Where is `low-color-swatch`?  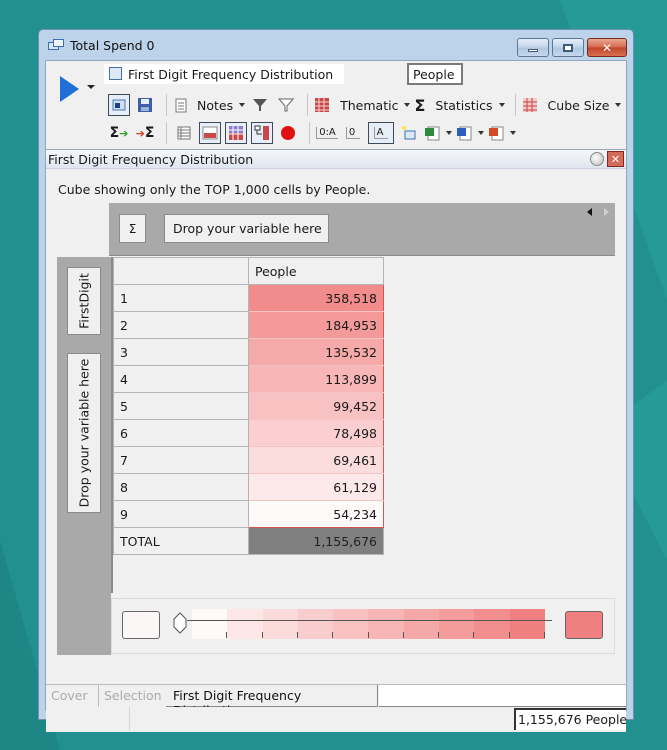
low-color-swatch is located at coordinates (141, 625).